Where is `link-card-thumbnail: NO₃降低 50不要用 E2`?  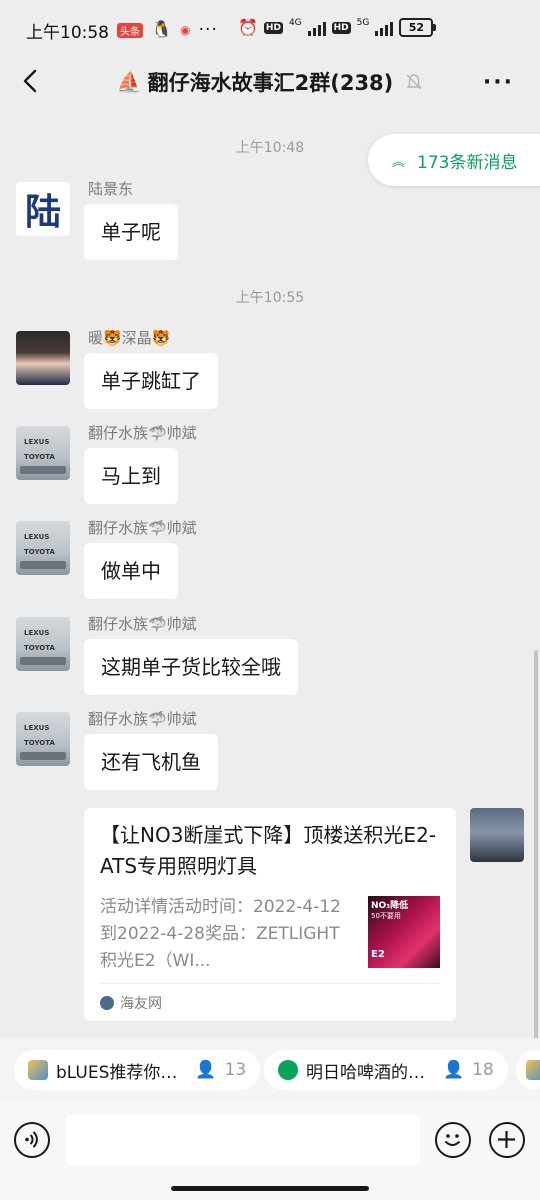
link-card-thumbnail: NO₃降低 50不要用 E2 is located at coordinates (404, 932).